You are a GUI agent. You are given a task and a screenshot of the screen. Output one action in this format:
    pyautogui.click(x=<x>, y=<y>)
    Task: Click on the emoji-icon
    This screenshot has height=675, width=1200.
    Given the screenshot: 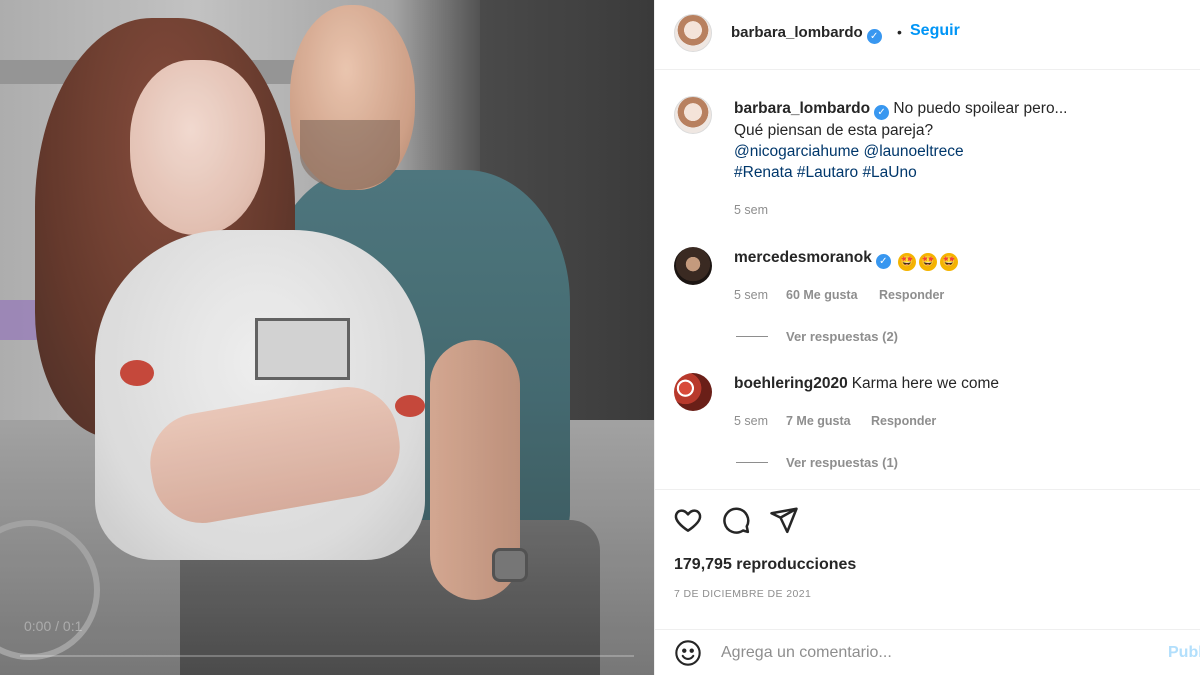 What is the action you would take?
    pyautogui.click(x=688, y=653)
    